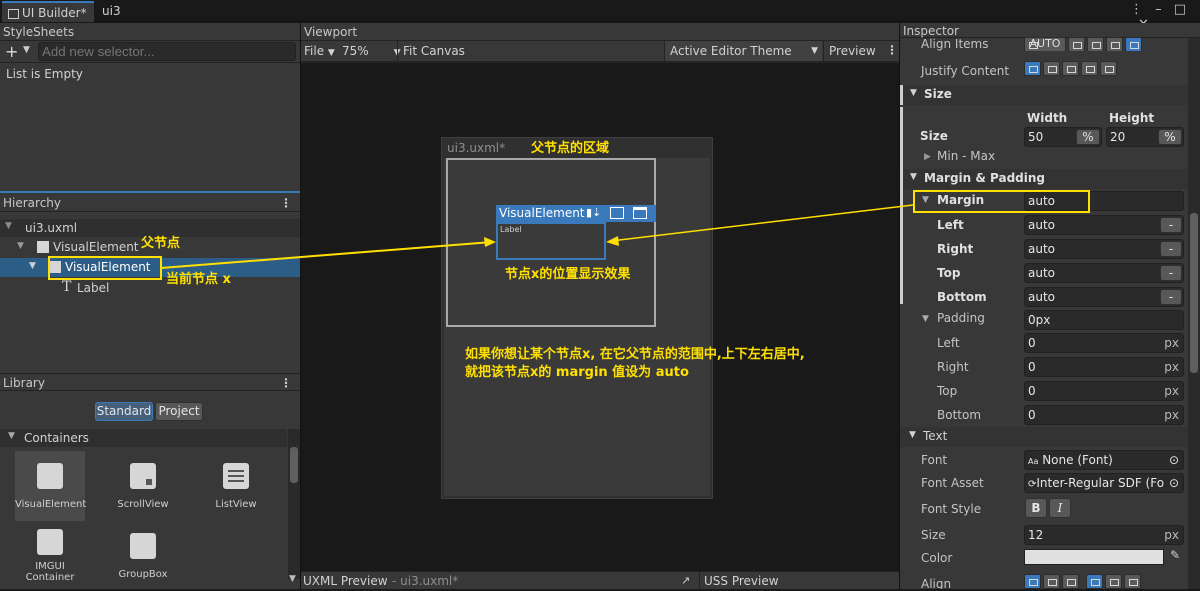  What do you see at coordinates (1001, 201) in the screenshot?
I see `margin-highlight-box` at bounding box center [1001, 201].